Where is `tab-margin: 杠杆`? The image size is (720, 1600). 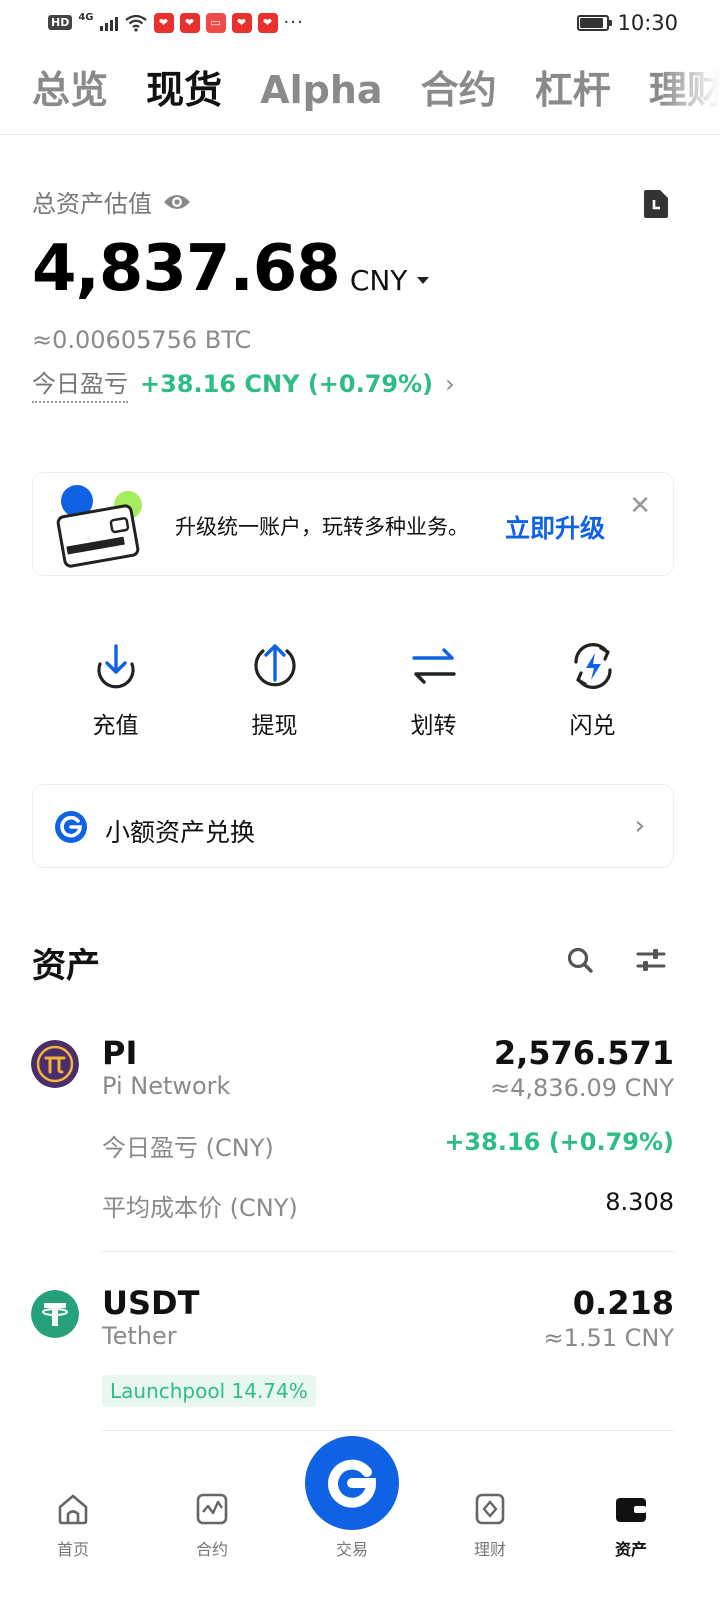
tab-margin: 杠杆 is located at coordinates (573, 90).